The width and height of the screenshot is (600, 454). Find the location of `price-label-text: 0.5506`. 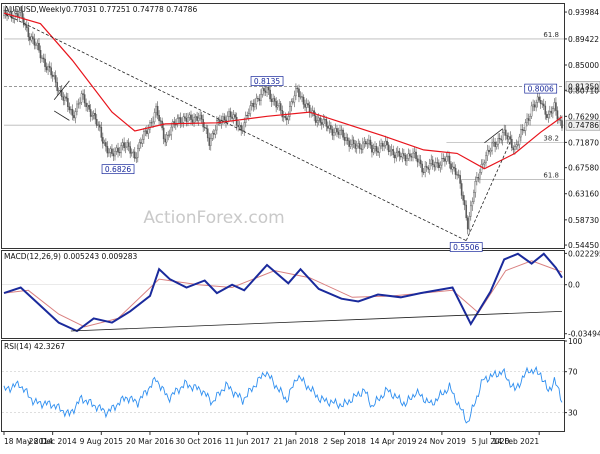

price-label-text: 0.5506 is located at coordinates (466, 247).